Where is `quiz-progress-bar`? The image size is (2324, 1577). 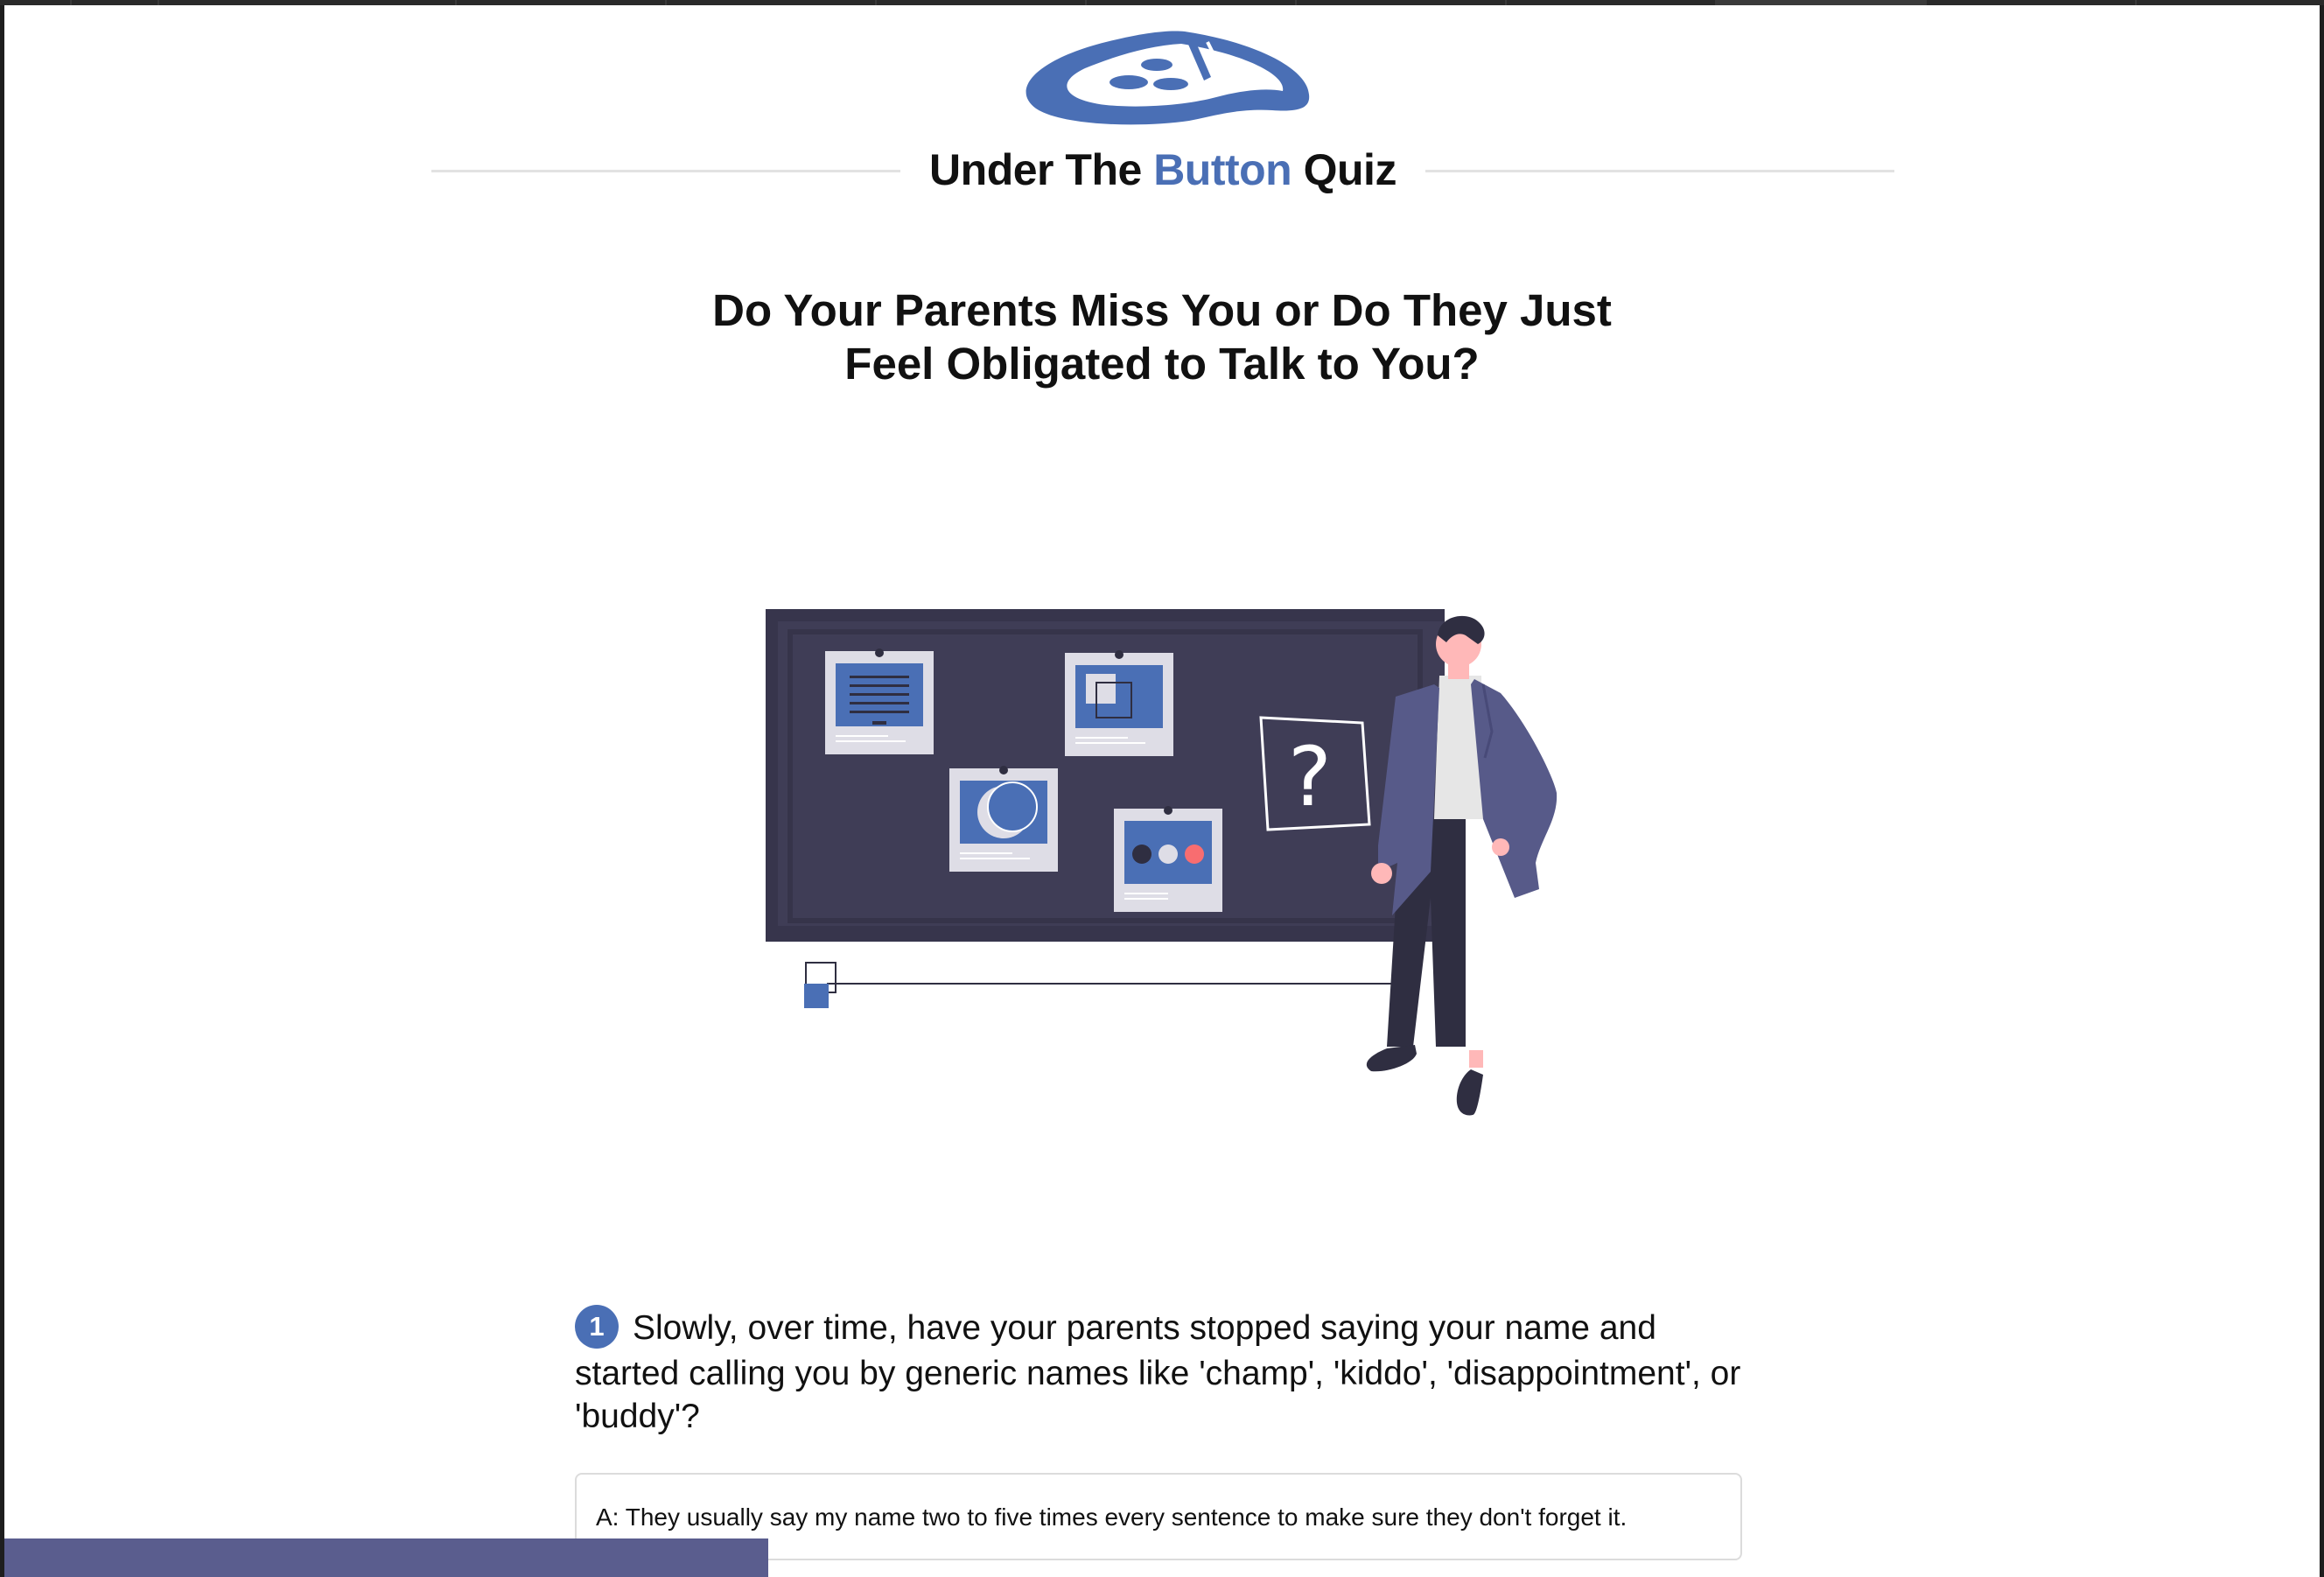
quiz-progress-bar is located at coordinates (1162, 1557).